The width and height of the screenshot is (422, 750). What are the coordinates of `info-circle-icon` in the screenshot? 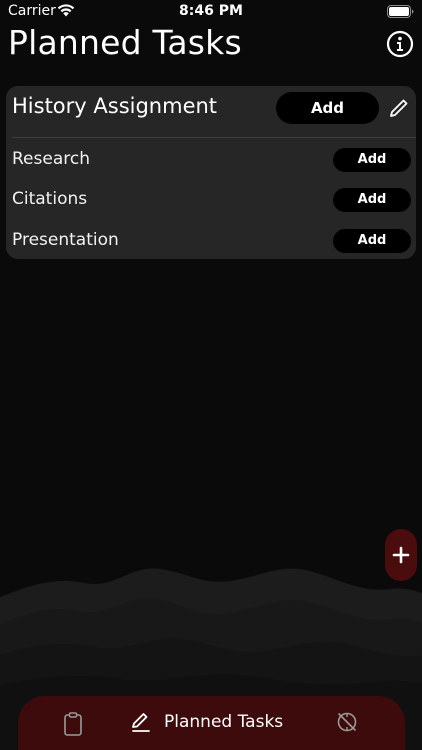 It's located at (400, 44).